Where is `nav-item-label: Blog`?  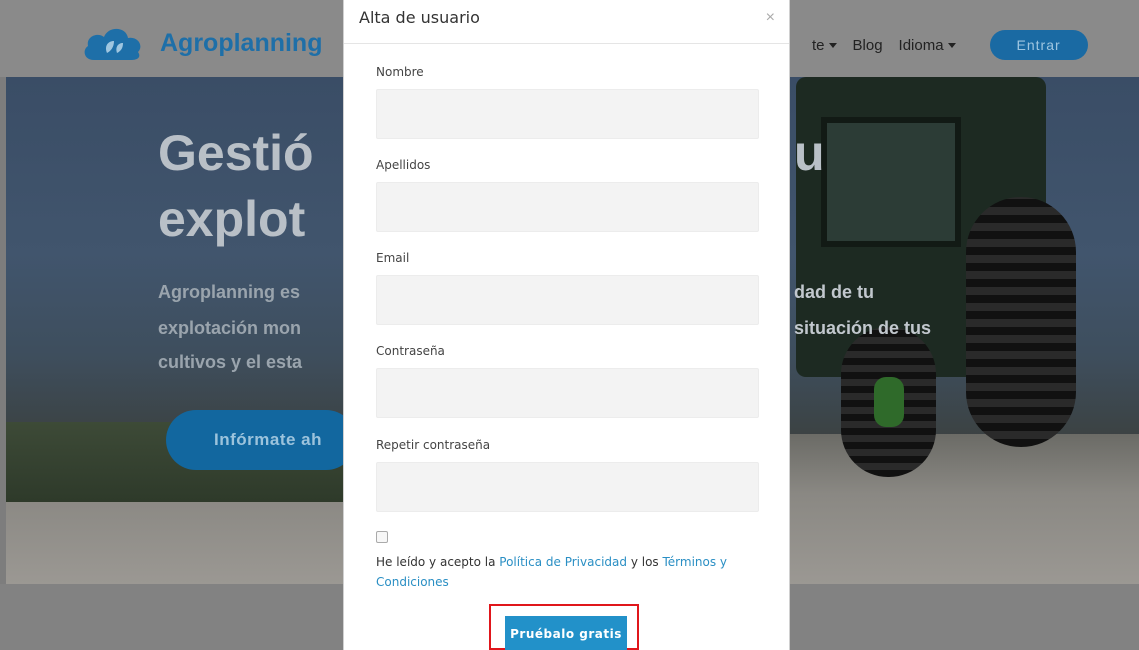
nav-item-label: Blog is located at coordinates (867, 45).